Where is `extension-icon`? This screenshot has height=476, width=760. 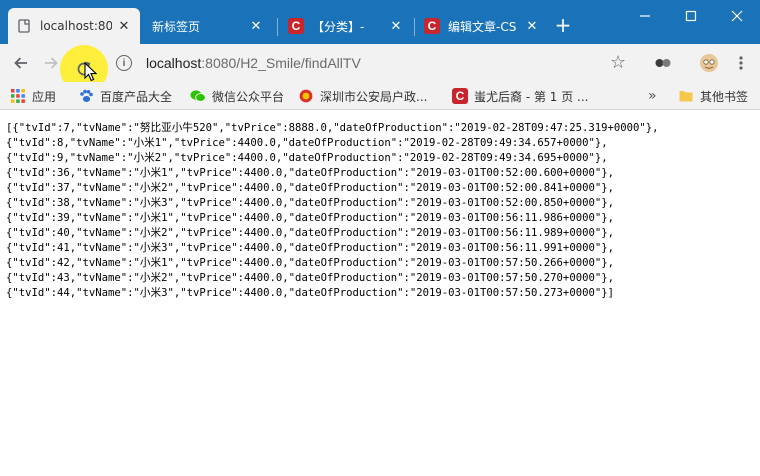 extension-icon is located at coordinates (663, 63).